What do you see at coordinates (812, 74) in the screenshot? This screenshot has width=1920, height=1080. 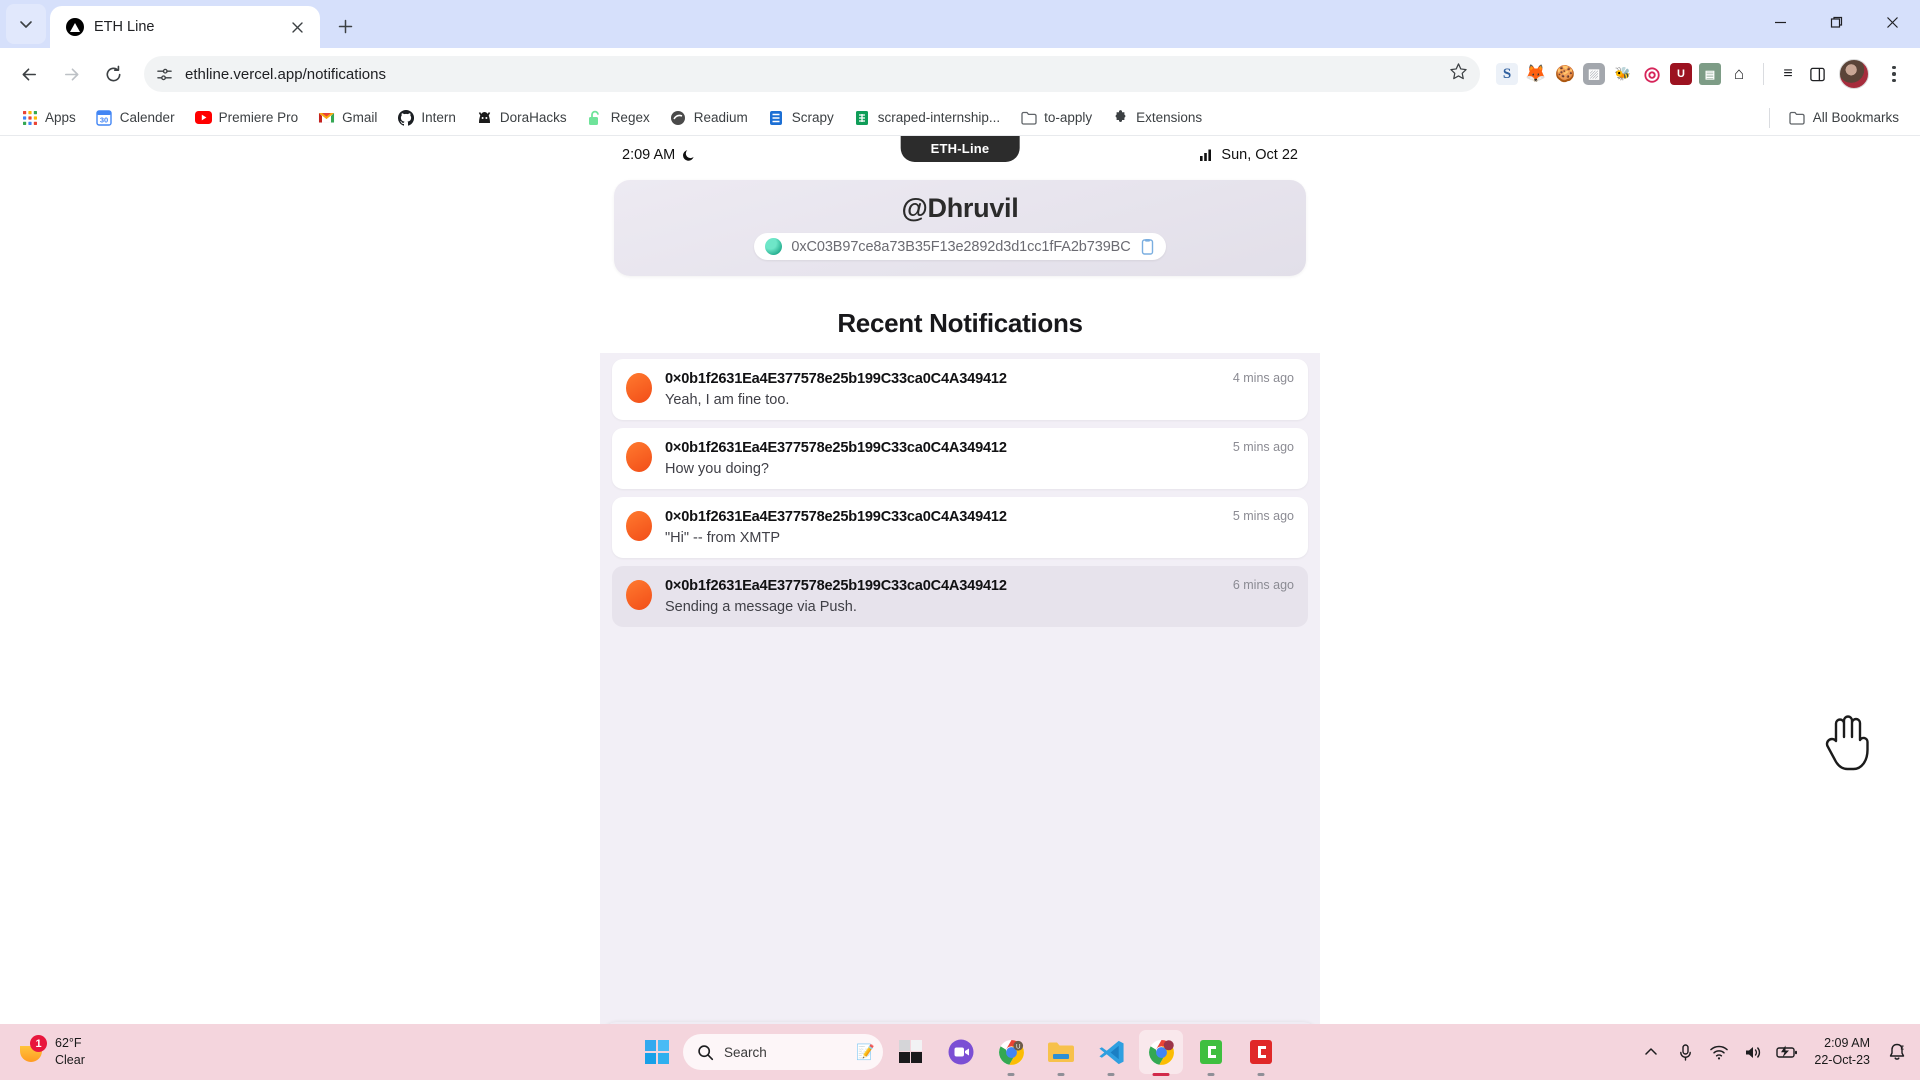 I see `address-bar: ethline.vercel.app/notifications` at bounding box center [812, 74].